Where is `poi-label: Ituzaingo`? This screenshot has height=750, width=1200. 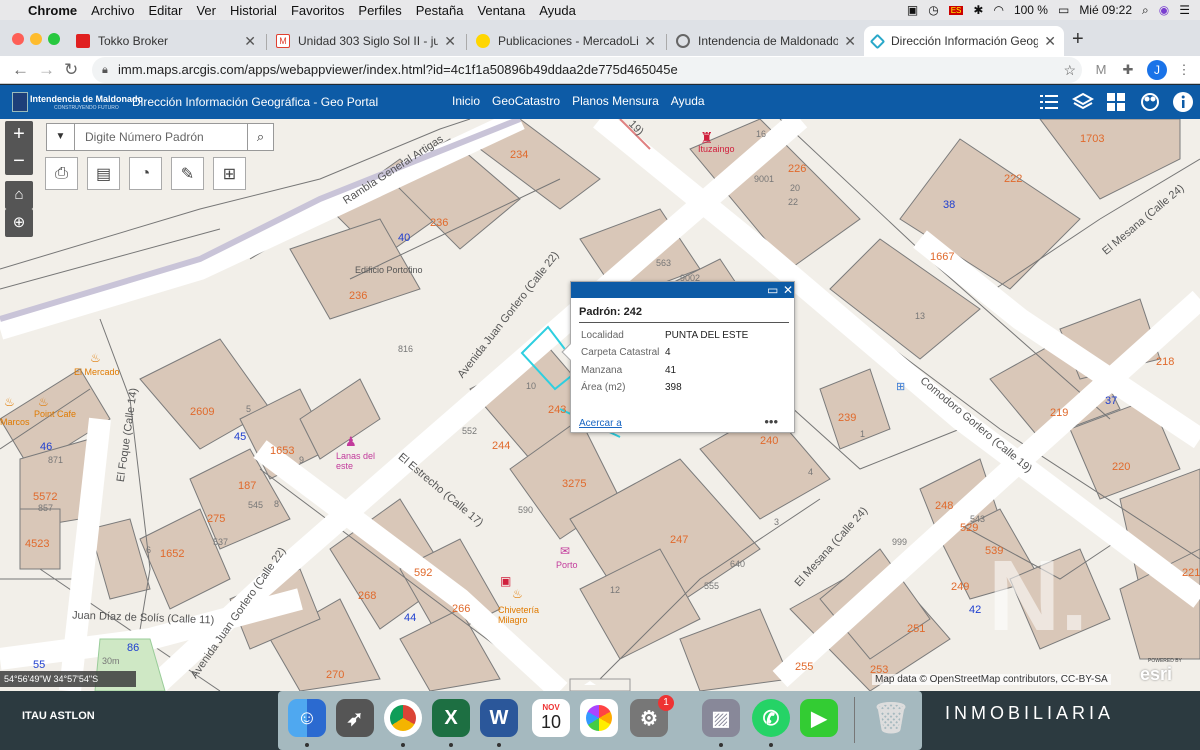 poi-label: Ituzaingo is located at coordinates (716, 149).